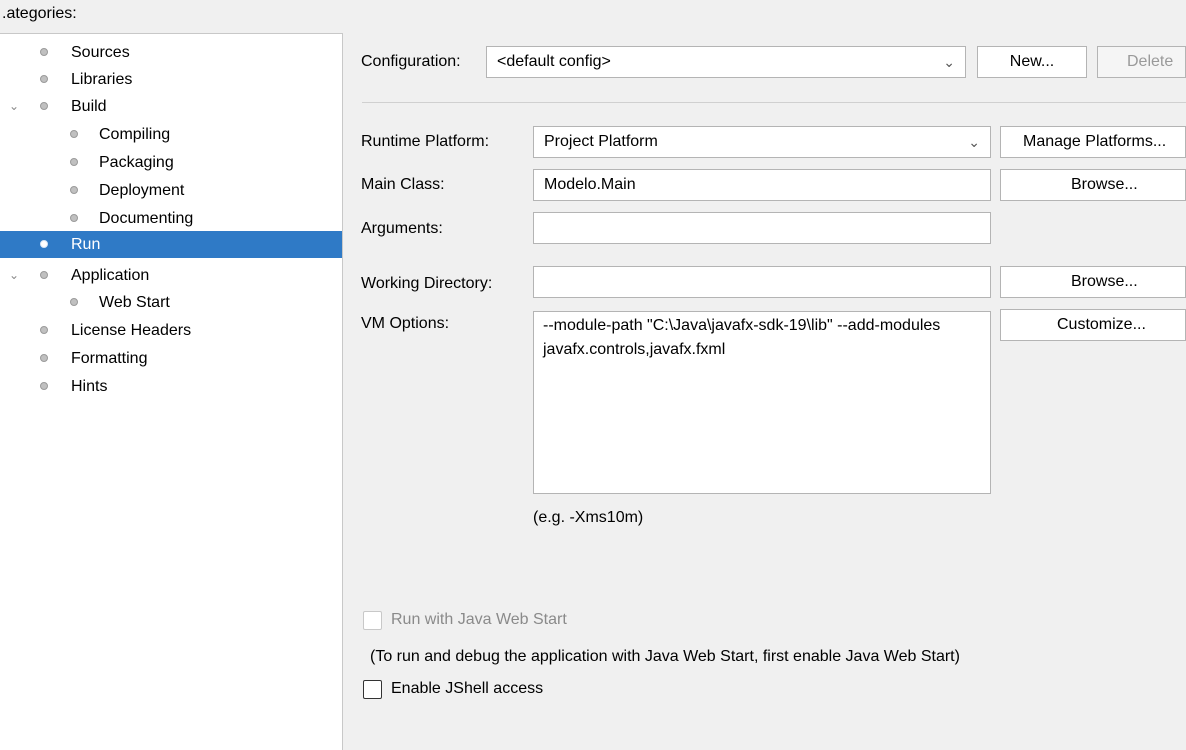 The width and height of the screenshot is (1186, 750). What do you see at coordinates (762, 282) in the screenshot?
I see `working-directory-input` at bounding box center [762, 282].